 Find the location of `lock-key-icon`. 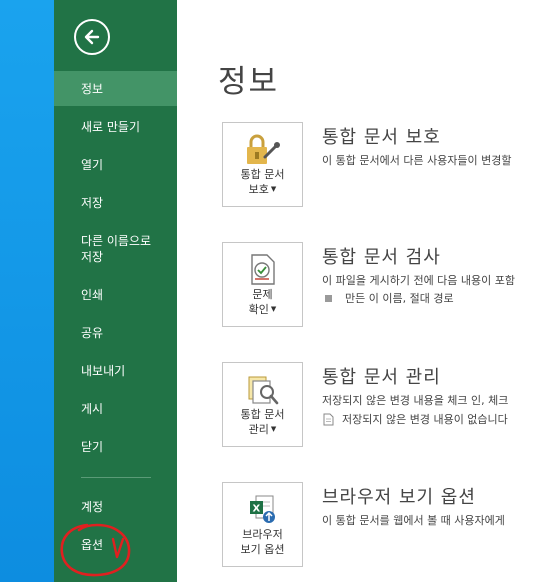

lock-key-icon is located at coordinates (263, 149).